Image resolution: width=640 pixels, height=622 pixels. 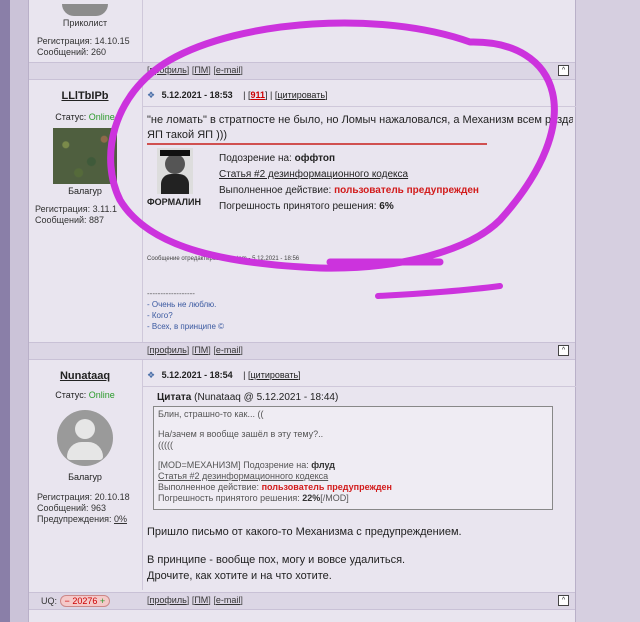 I want to click on message-count: Сообщений: 887, so click(x=70, y=220).